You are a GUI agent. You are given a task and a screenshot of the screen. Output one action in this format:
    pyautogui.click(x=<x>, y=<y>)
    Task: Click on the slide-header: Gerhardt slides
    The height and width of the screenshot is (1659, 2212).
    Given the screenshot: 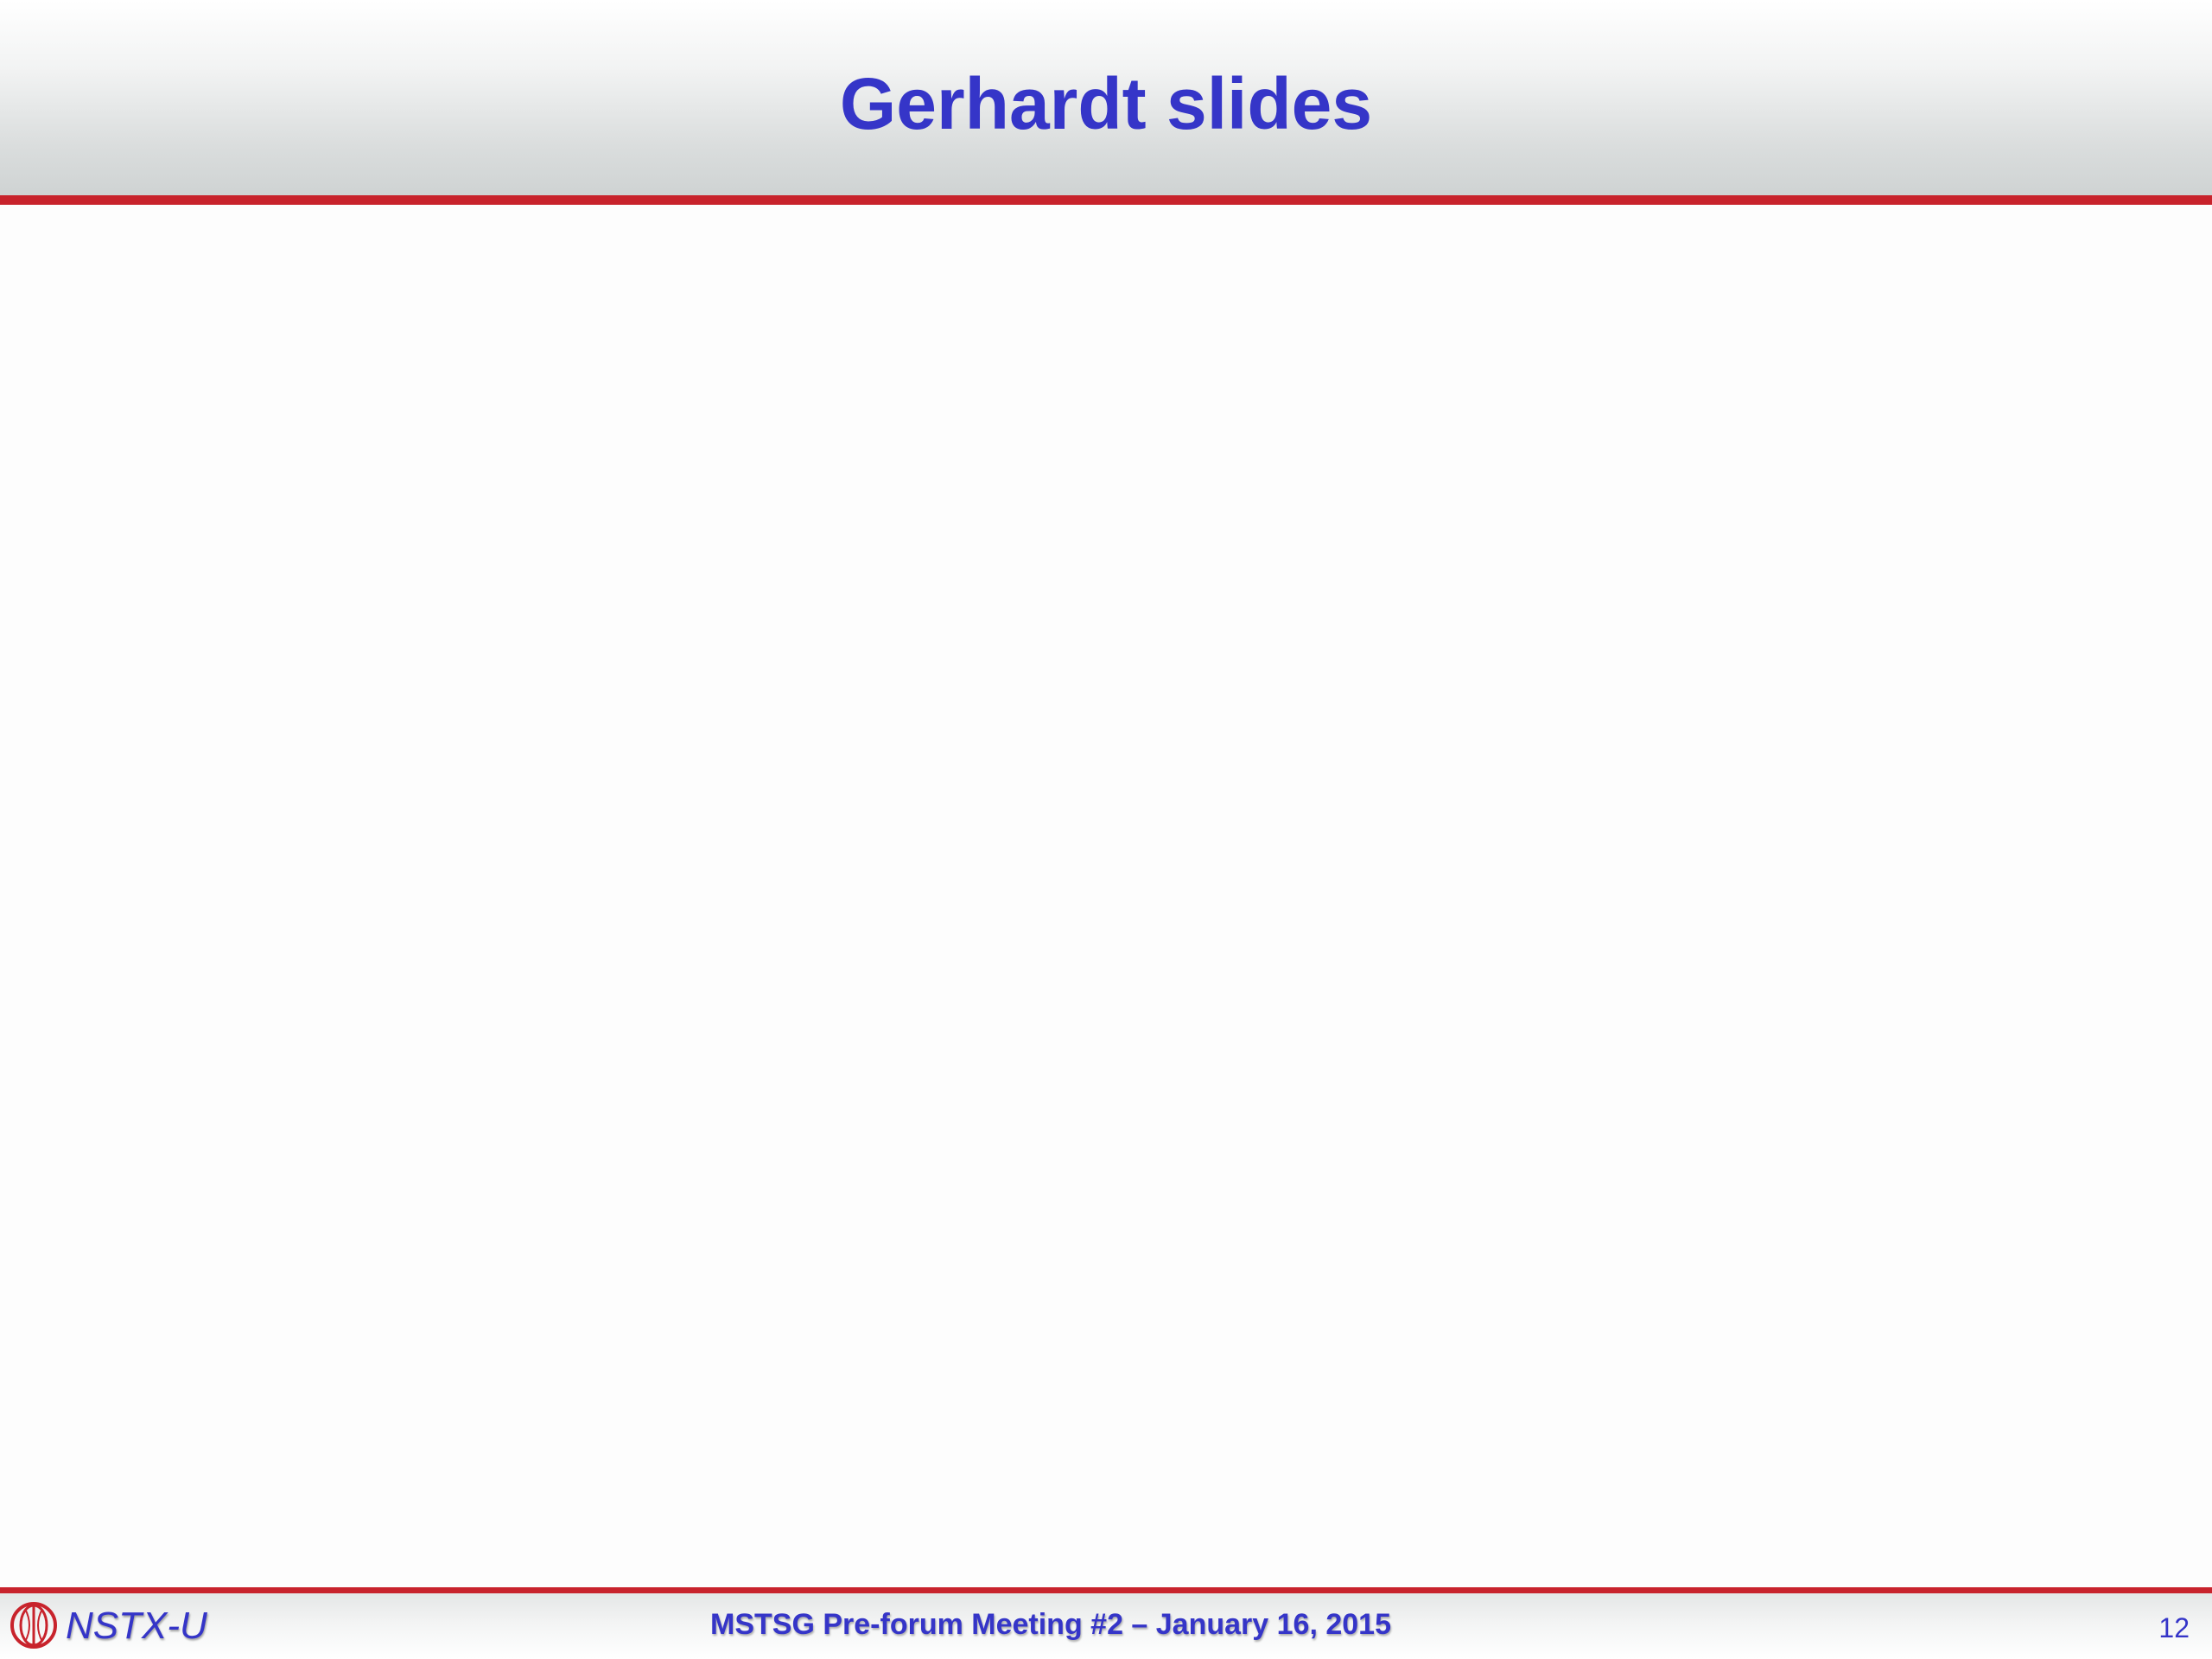 What is the action you would take?
    pyautogui.click(x=1106, y=97)
    